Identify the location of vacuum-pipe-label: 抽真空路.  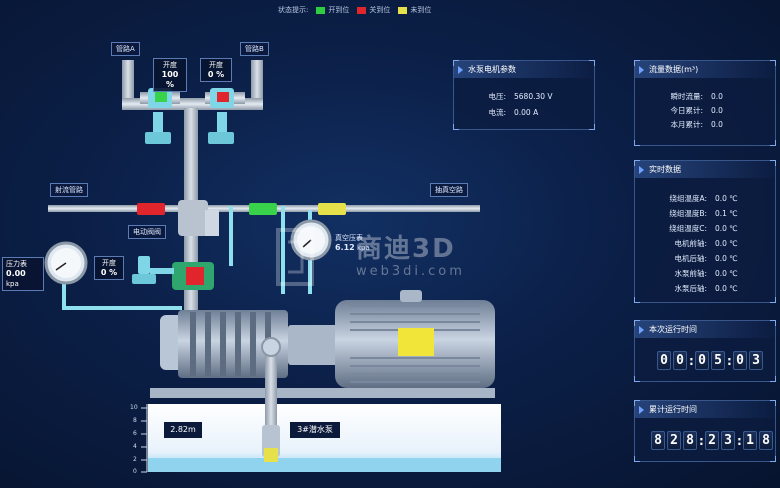
(449, 190).